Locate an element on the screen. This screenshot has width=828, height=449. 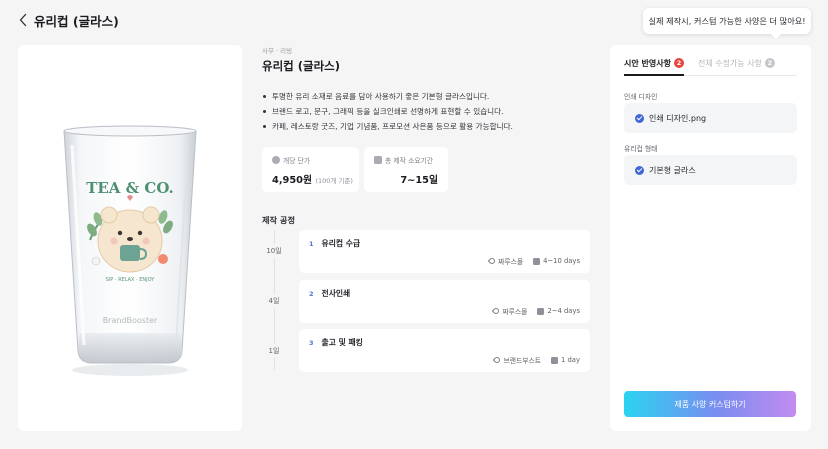
tab-applied-specs: 시안 반영사항 2 is located at coordinates (654, 67).